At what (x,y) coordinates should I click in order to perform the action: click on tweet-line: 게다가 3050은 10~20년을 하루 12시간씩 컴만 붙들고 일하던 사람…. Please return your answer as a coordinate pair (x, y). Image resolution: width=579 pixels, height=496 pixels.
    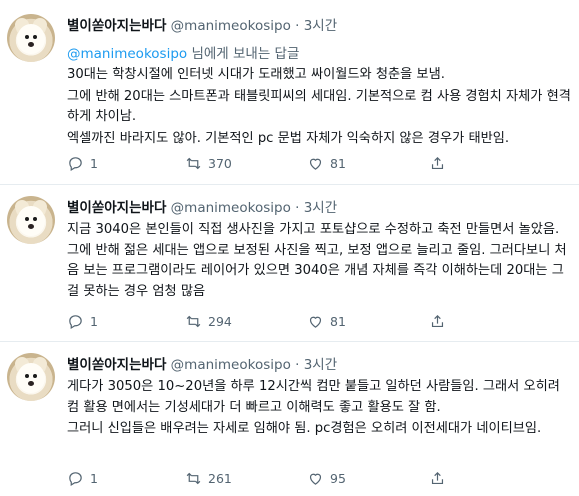
    Looking at the image, I should click on (313, 397).